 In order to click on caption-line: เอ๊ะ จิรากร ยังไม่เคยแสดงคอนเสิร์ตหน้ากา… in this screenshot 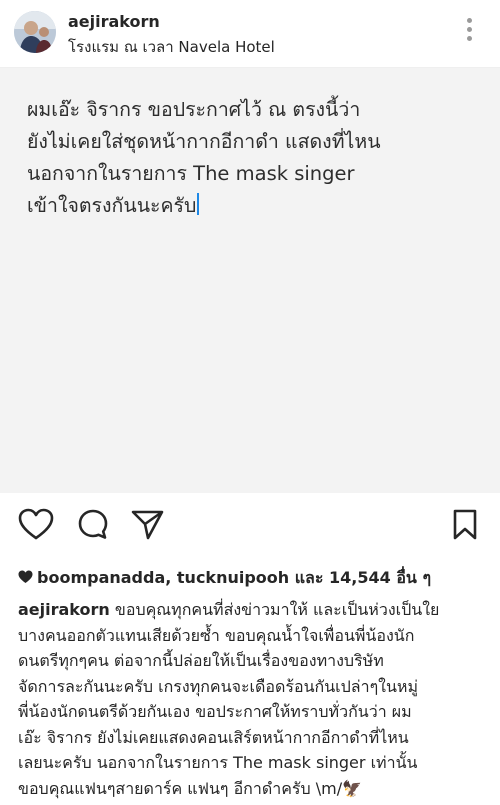, I will do `click(213, 737)`.